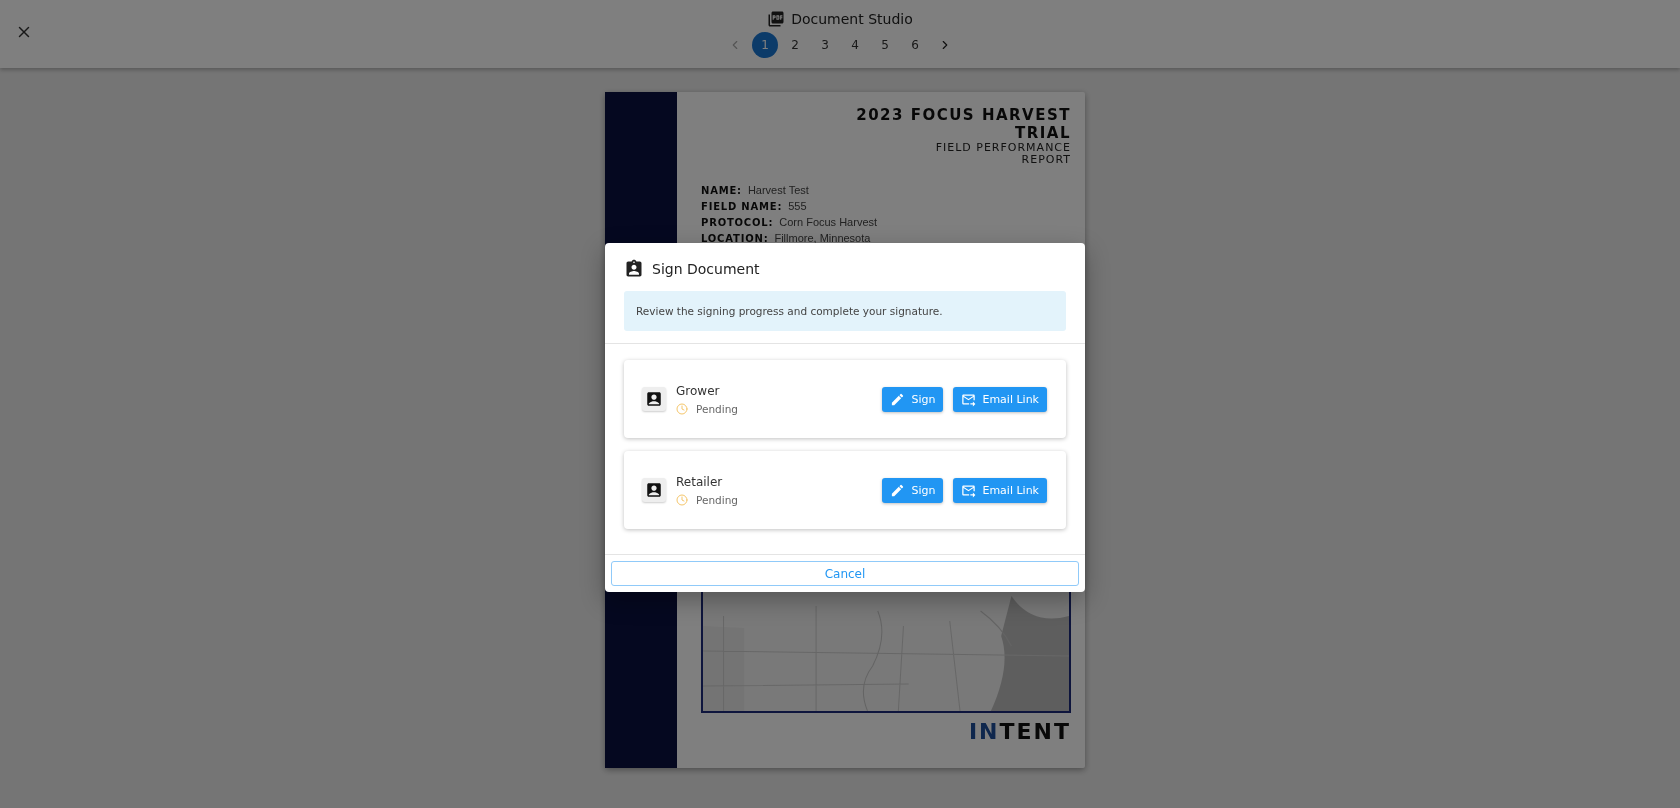  I want to click on field-value: Harvest Test, so click(778, 190).